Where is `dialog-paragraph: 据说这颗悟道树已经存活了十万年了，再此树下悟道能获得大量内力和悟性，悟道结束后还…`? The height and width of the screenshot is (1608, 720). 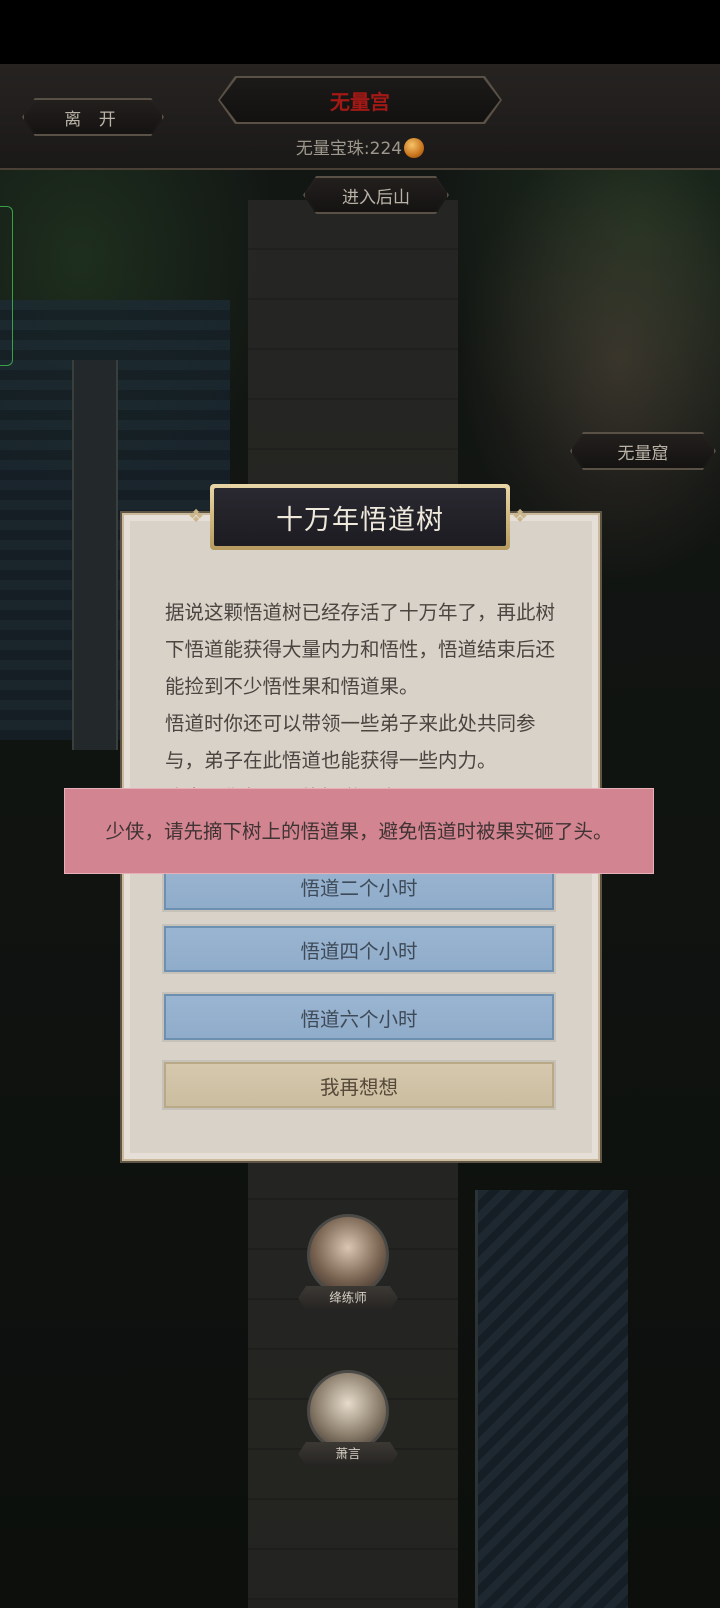
dialog-paragraph: 据说这颗悟道树已经存活了十万年了，再此树下悟道能获得大量内力和悟性，悟道结束后还… is located at coordinates (360, 649).